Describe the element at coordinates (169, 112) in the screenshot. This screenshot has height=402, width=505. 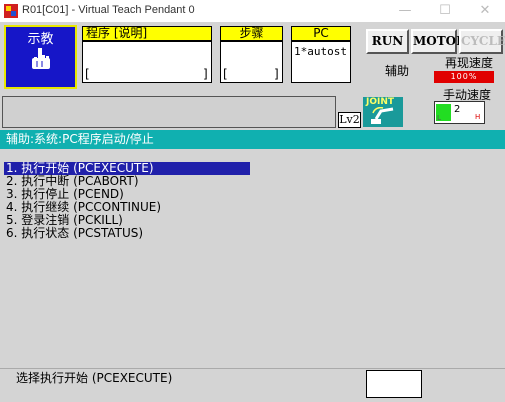
I see `status-display` at that location.